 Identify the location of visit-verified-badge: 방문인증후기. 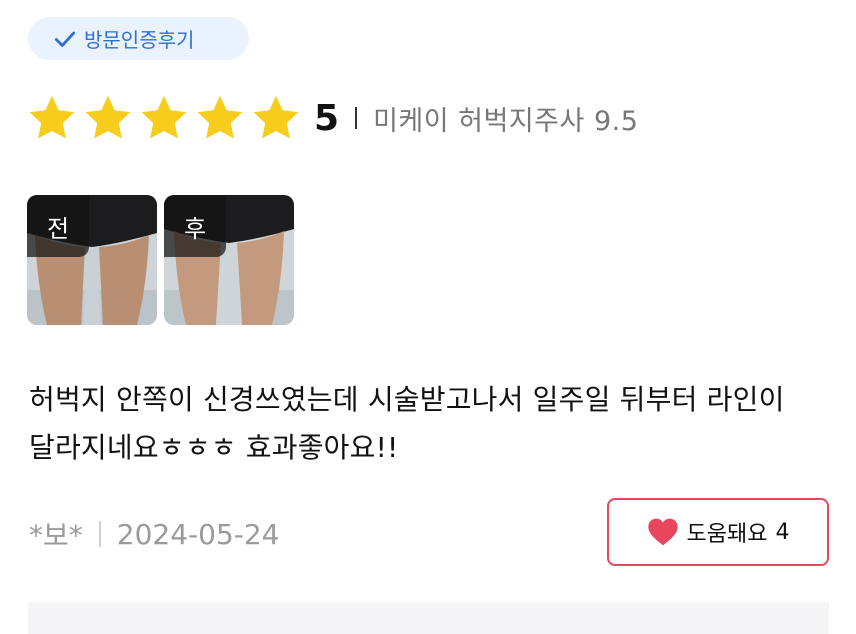
(138, 38).